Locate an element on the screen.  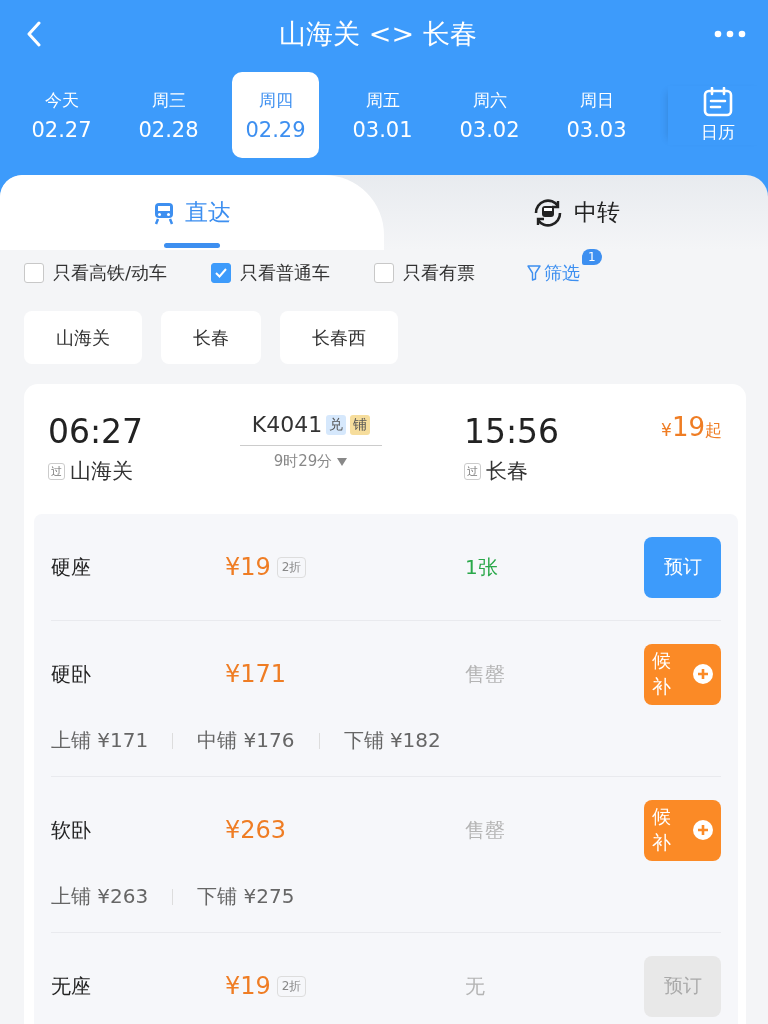
date-tab: 周三 02.28 is located at coordinates (168, 115).